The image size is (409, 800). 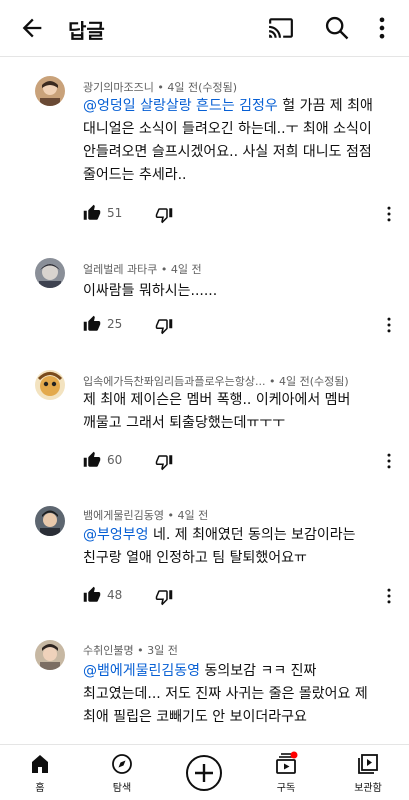 I want to click on comment-actions: 60, so click(x=238, y=461).